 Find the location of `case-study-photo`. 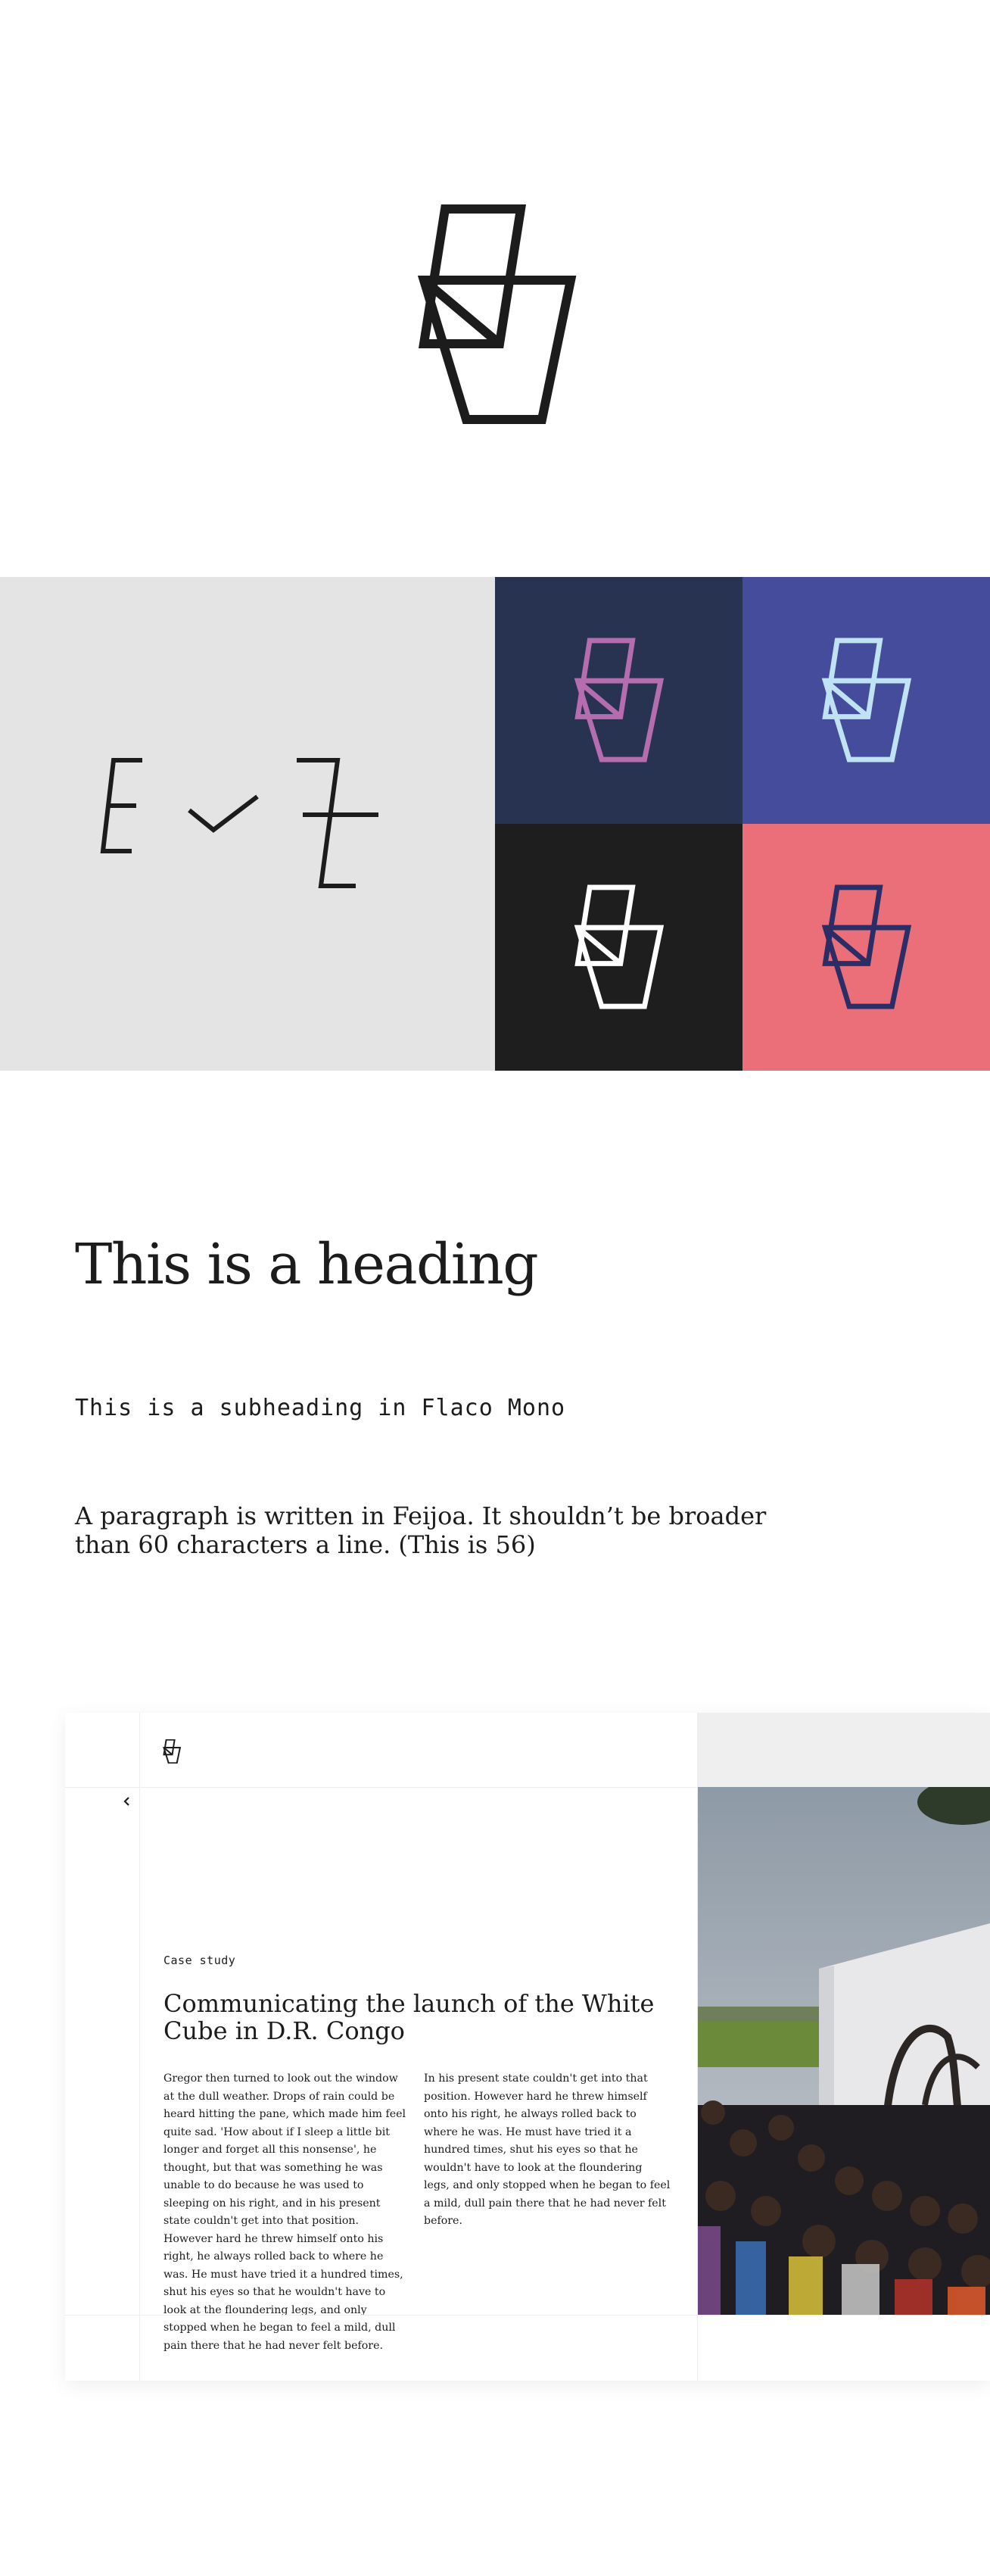

case-study-photo is located at coordinates (844, 2051).